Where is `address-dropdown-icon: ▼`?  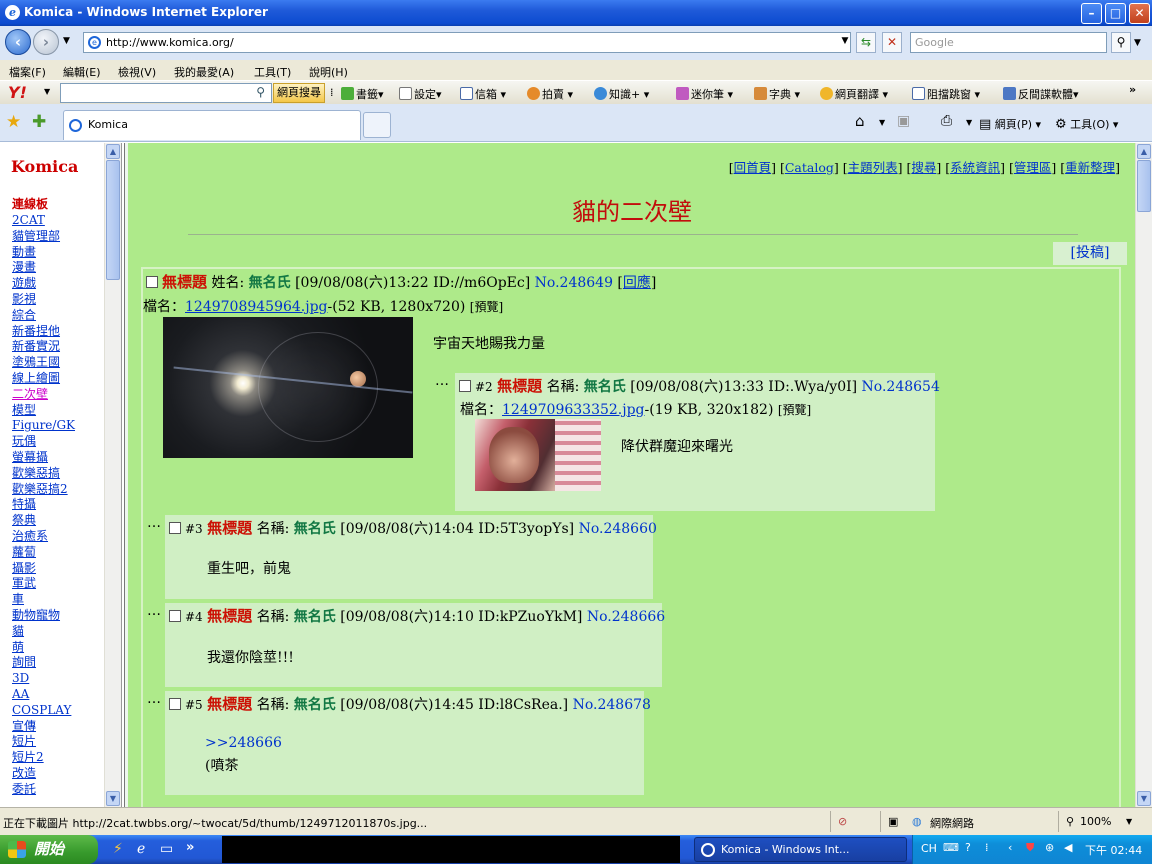 address-dropdown-icon: ▼ is located at coordinates (845, 42).